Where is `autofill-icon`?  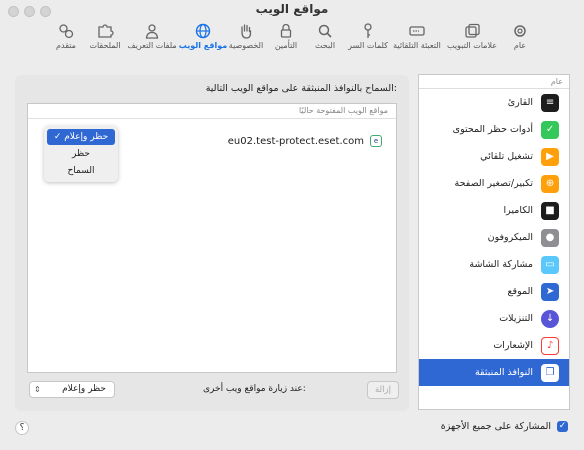
autofill-icon is located at coordinates (417, 31).